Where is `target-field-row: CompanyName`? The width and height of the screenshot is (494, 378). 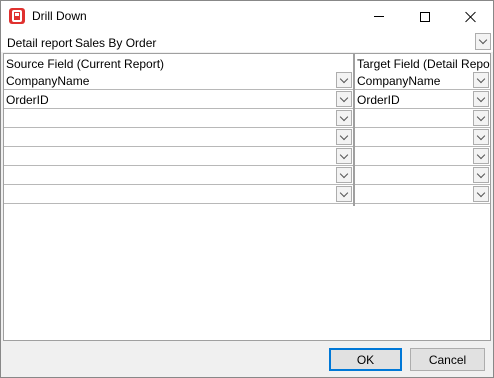
target-field-row: CompanyName is located at coordinates (422, 80).